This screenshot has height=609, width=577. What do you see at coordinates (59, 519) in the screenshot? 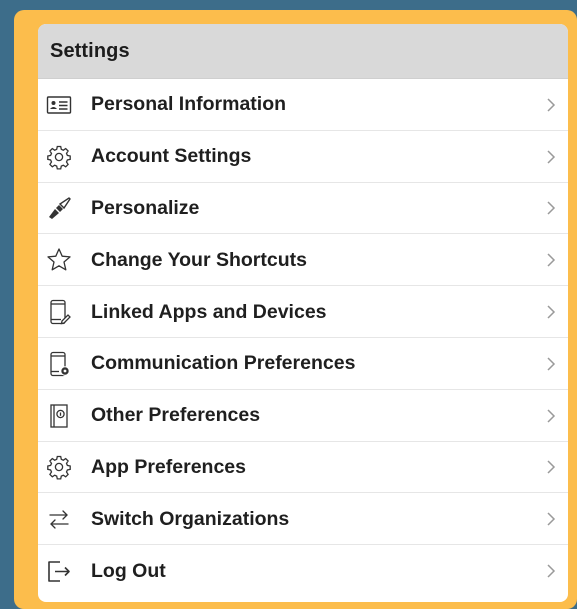
I see `switch-arrows-icon` at bounding box center [59, 519].